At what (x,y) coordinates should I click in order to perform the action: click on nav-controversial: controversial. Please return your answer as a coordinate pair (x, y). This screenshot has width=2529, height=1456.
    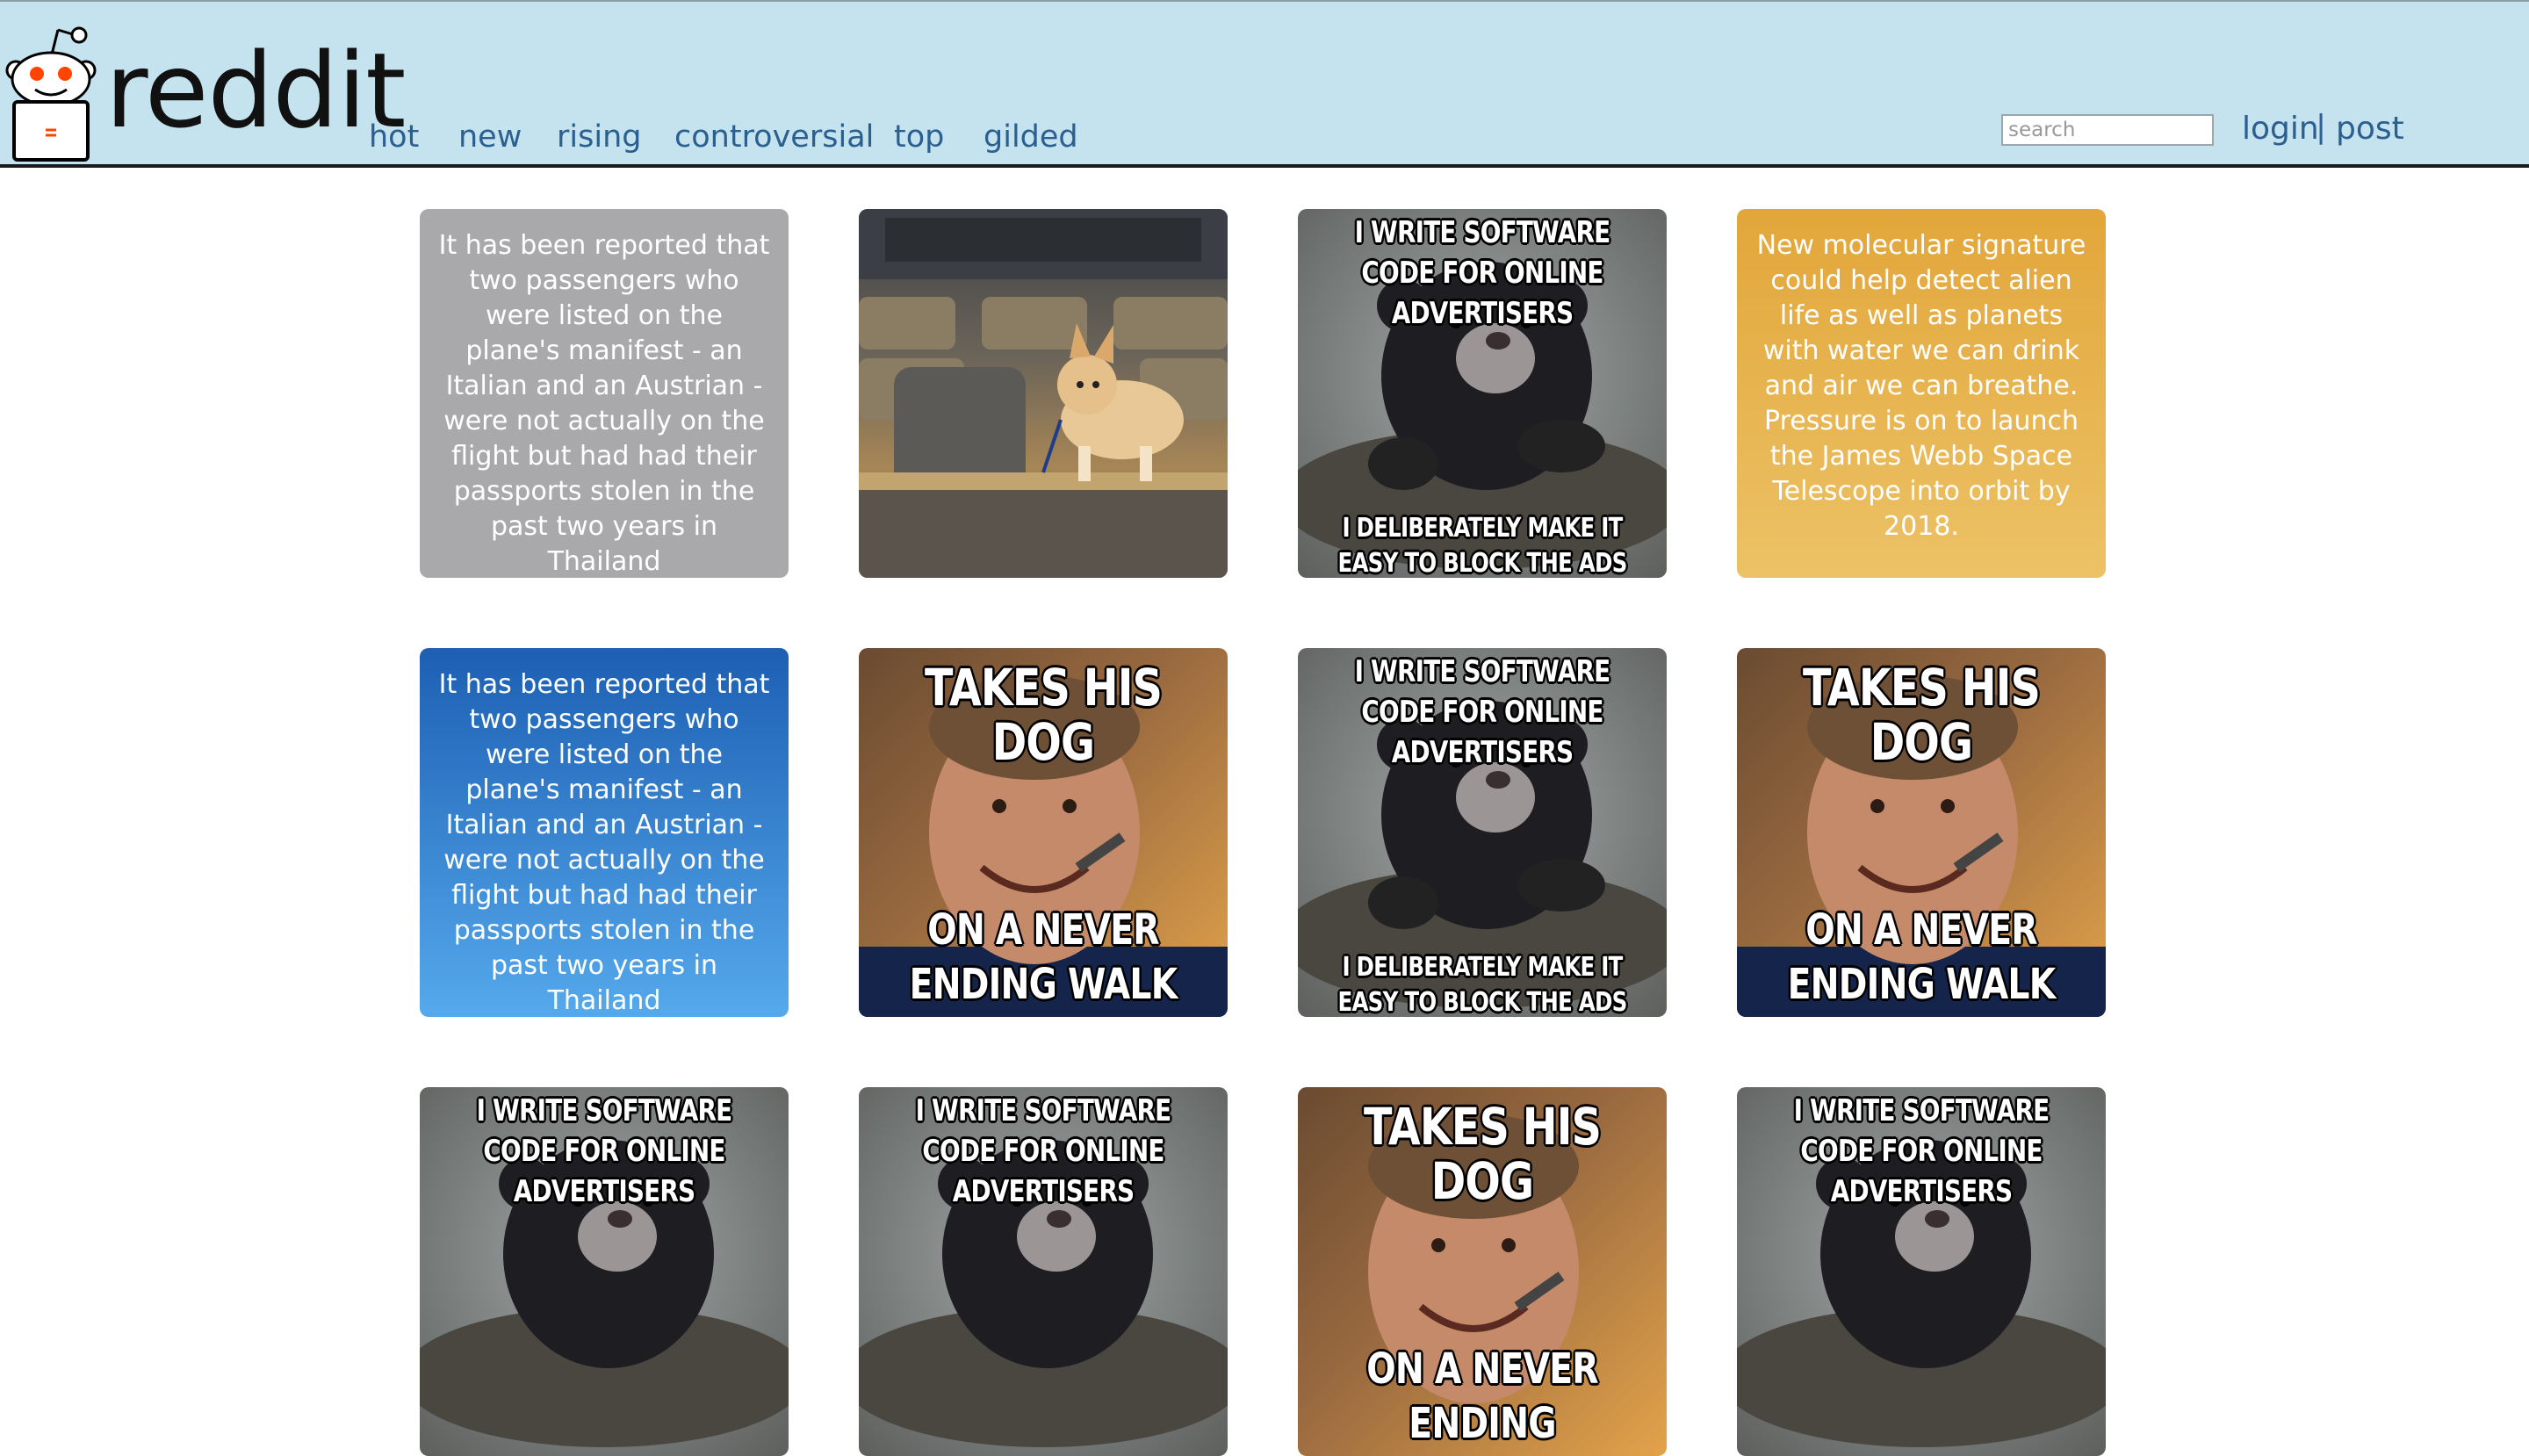
    Looking at the image, I should click on (774, 137).